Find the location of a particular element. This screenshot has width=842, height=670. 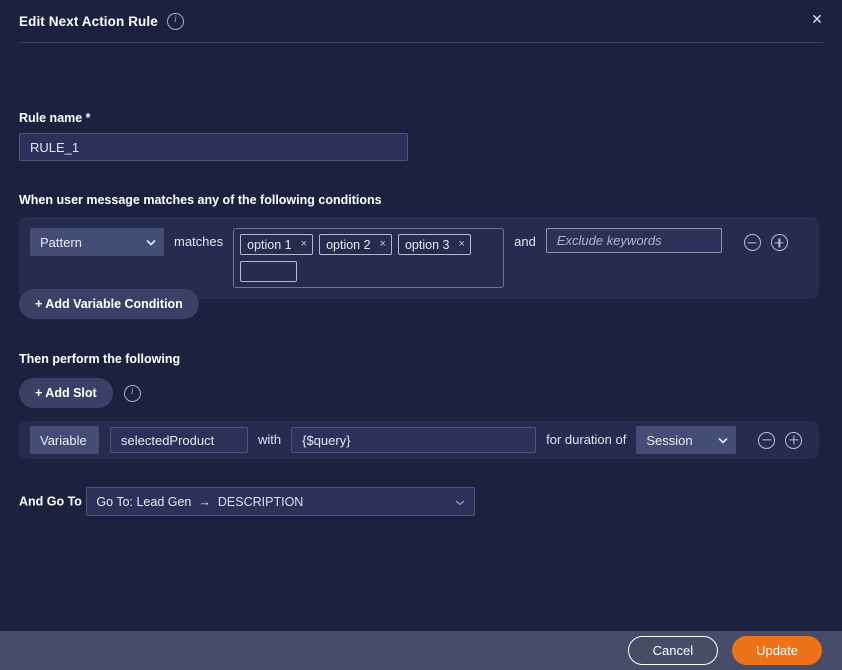

slot-duration-value: Session is located at coordinates (669, 440).